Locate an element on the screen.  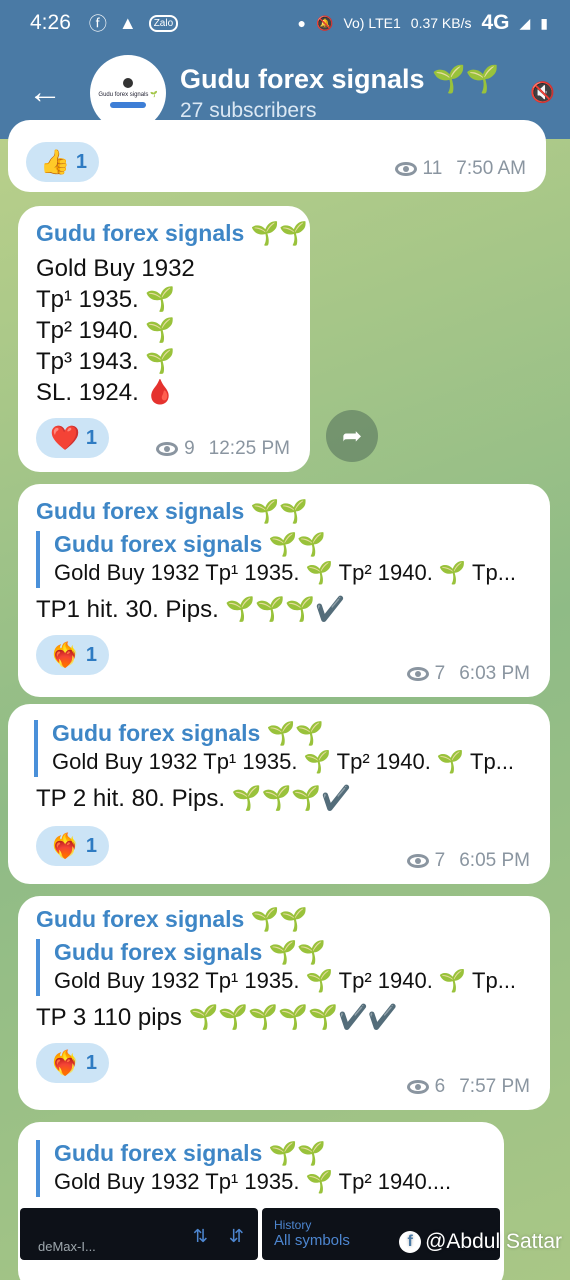
message-meta: 11 7:50 AM is located at coordinates (460, 169).